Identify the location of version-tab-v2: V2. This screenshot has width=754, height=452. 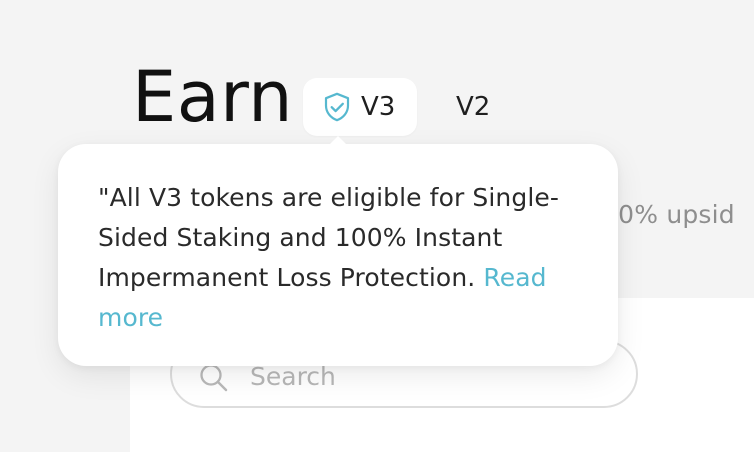
(481, 107).